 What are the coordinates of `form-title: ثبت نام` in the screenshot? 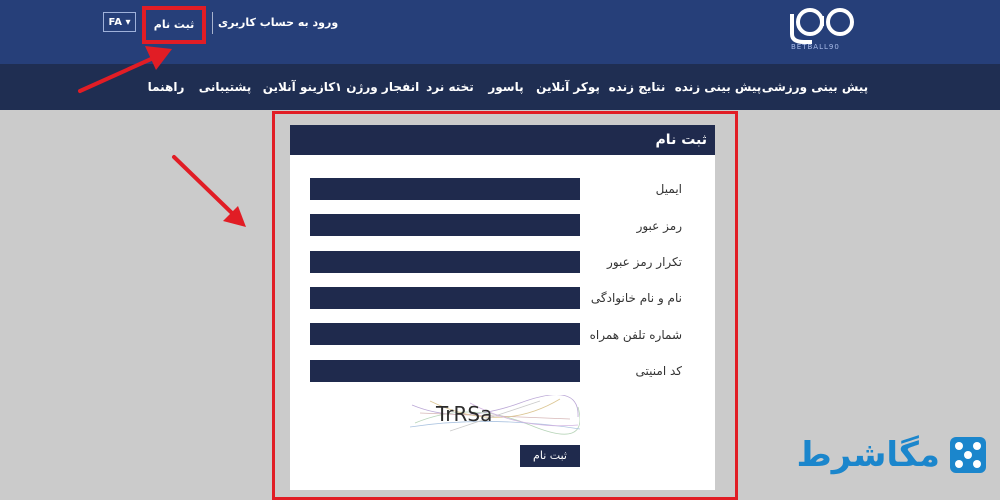 It's located at (681, 140).